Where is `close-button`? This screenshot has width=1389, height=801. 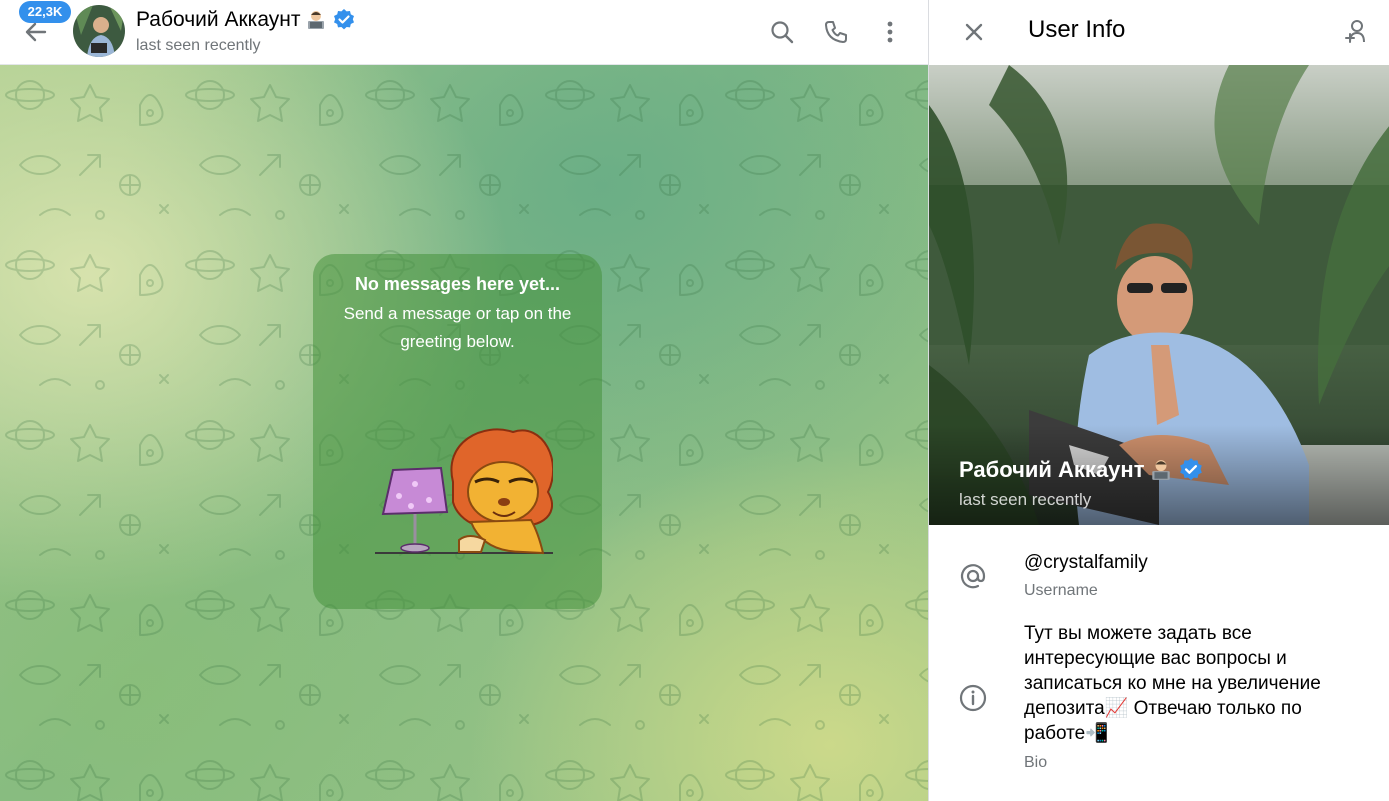 close-button is located at coordinates (974, 32).